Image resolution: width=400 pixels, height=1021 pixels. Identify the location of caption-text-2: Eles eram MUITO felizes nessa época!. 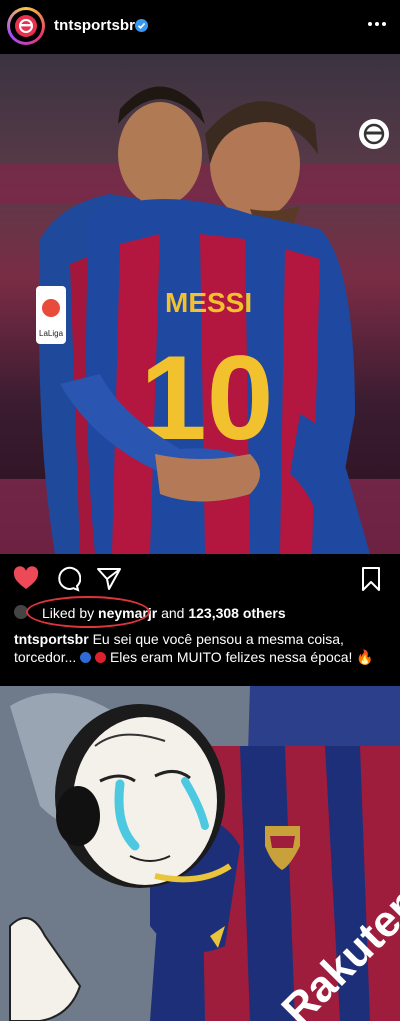
(231, 657).